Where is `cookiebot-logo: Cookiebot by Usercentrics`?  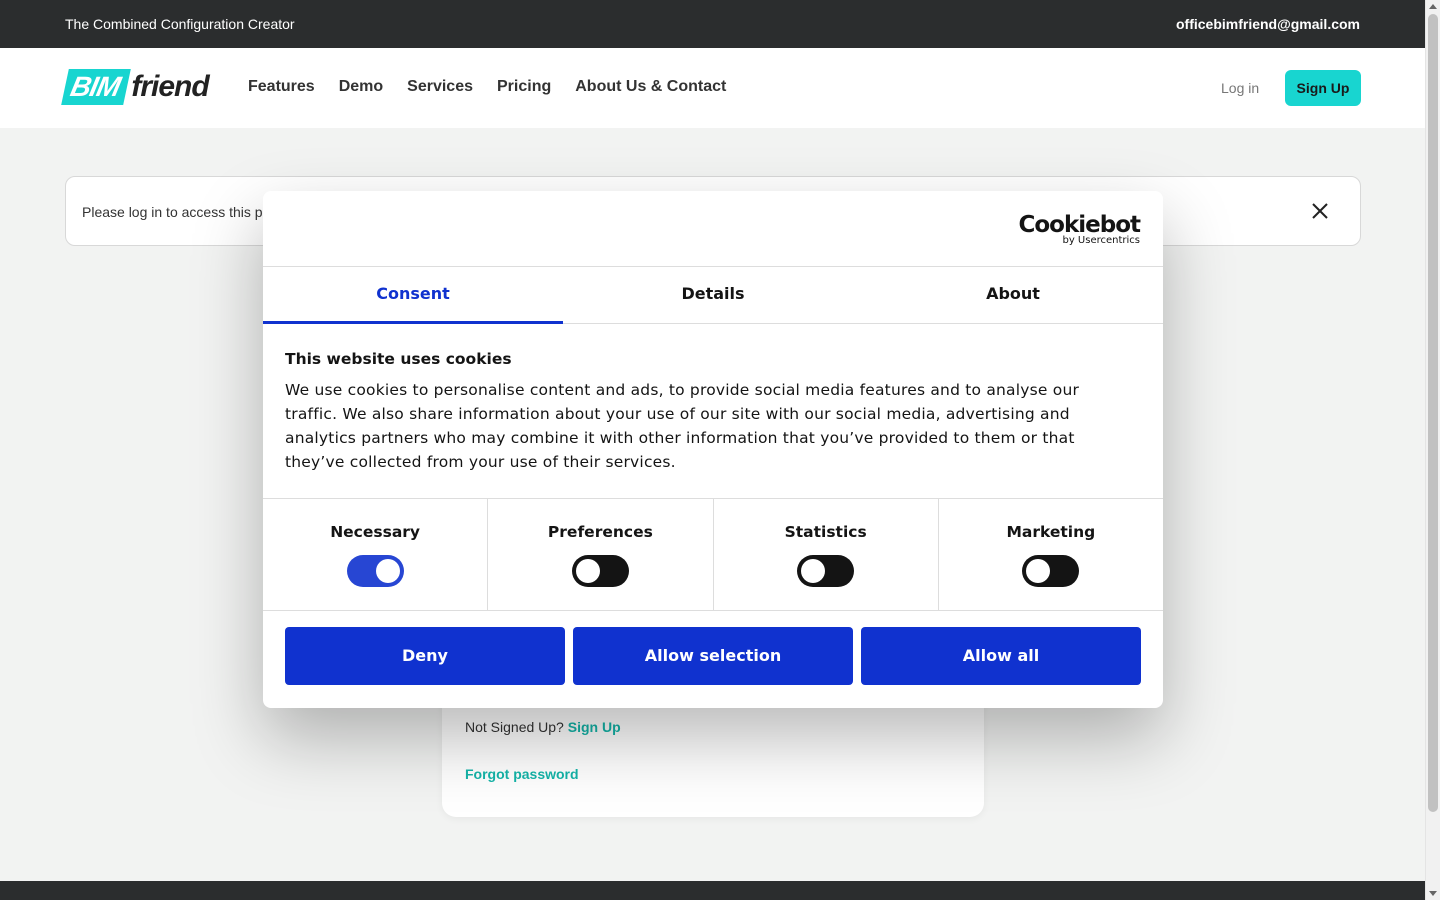 cookiebot-logo: Cookiebot by Usercentrics is located at coordinates (1079, 229).